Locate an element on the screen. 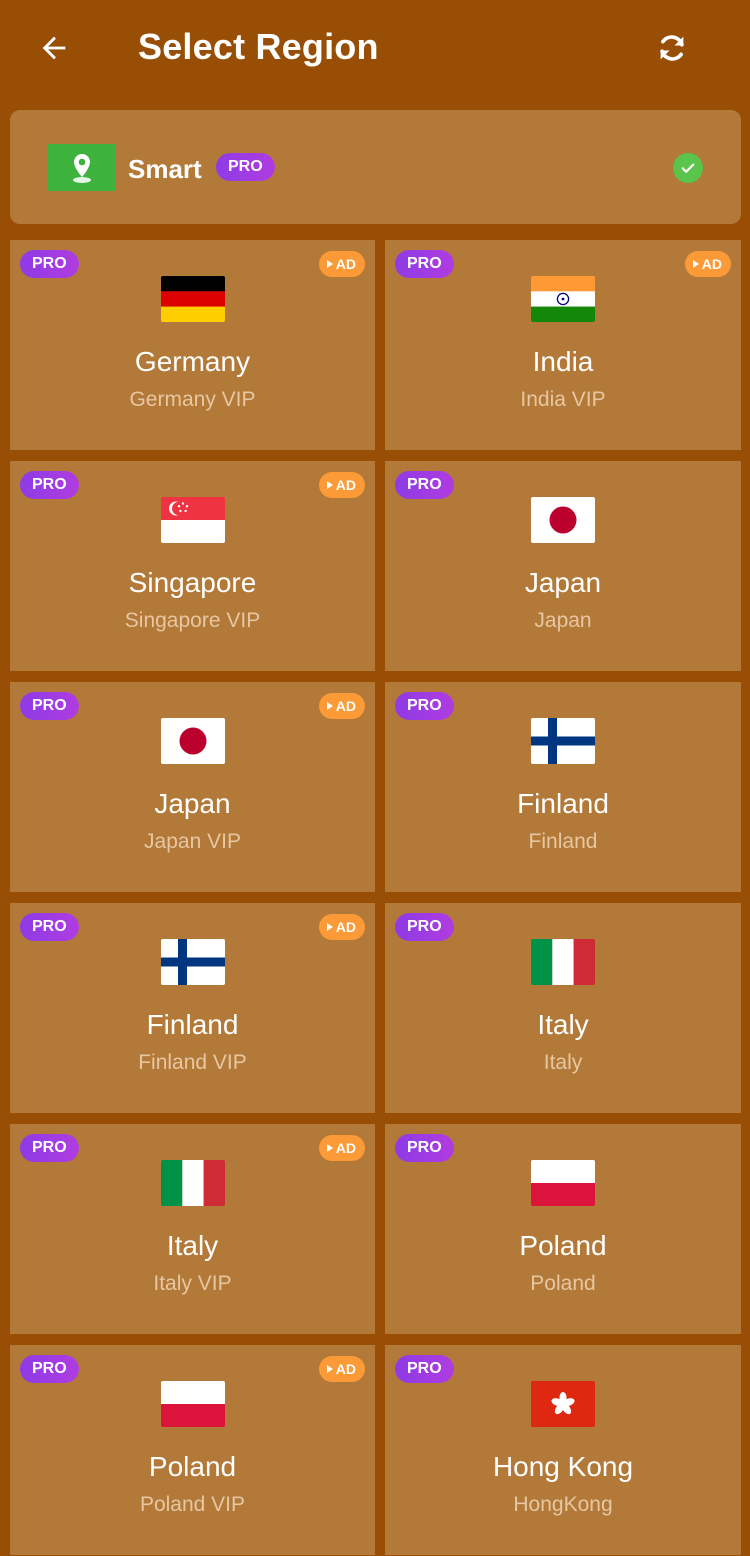  region-card: PRO Japan Japan is located at coordinates (563, 566).